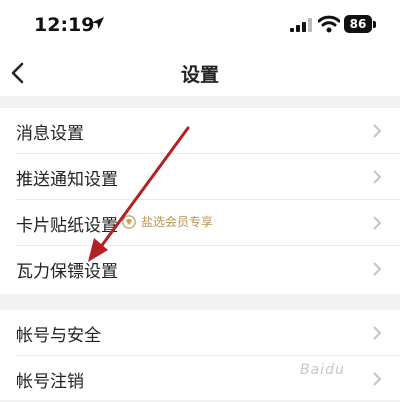 This screenshot has width=400, height=402. I want to click on nav-bar: 设置, so click(200, 73).